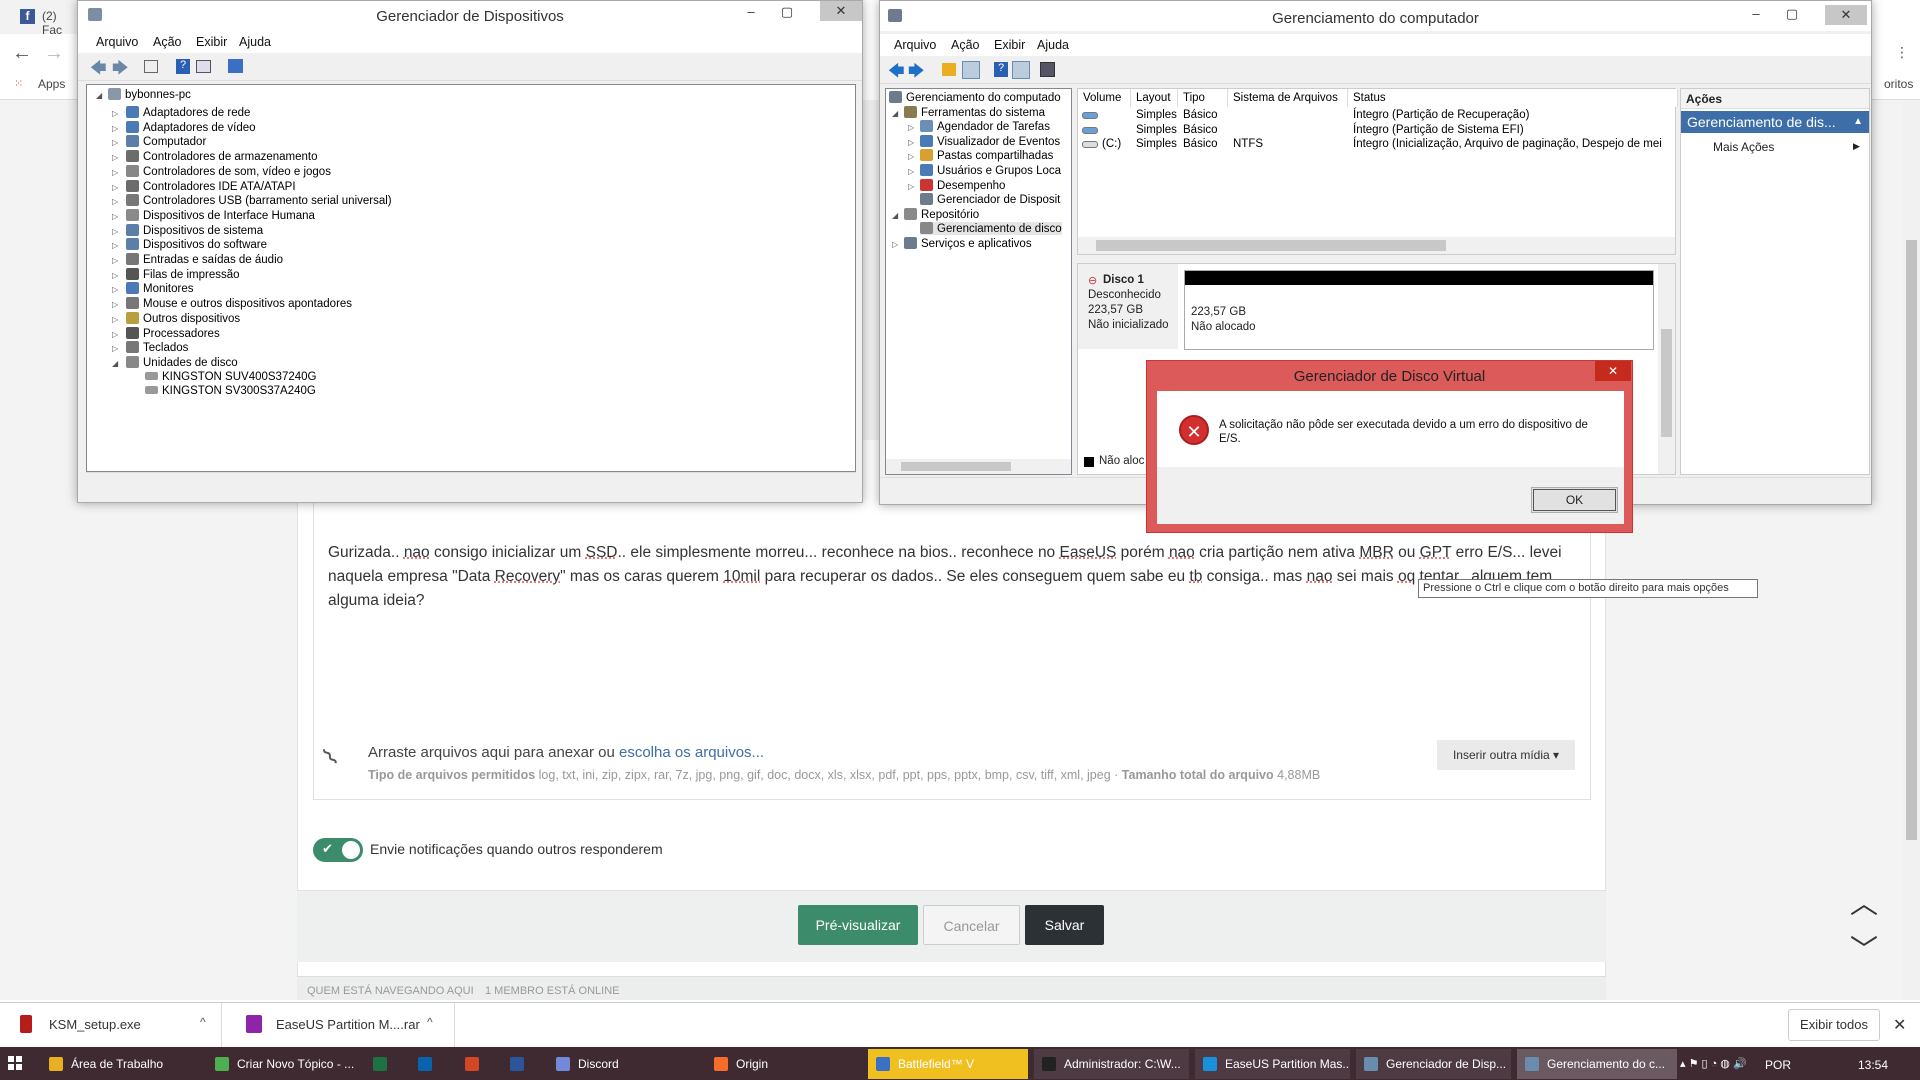 This screenshot has height=1080, width=1920. I want to click on forward-icon: →, so click(54, 53).